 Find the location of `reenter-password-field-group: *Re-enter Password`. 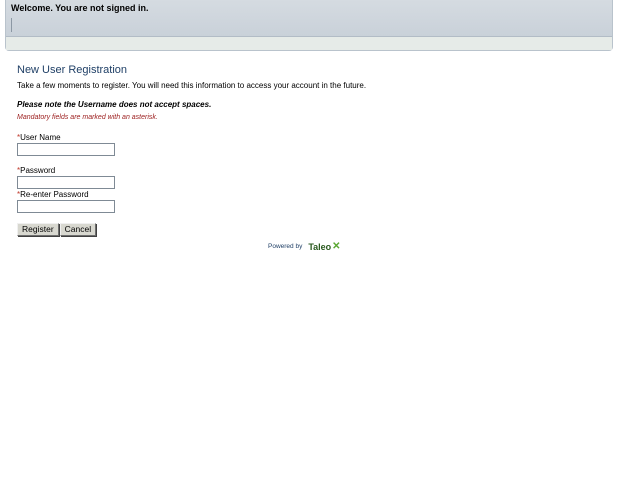

reenter-password-field-group: *Re-enter Password is located at coordinates (66, 201).